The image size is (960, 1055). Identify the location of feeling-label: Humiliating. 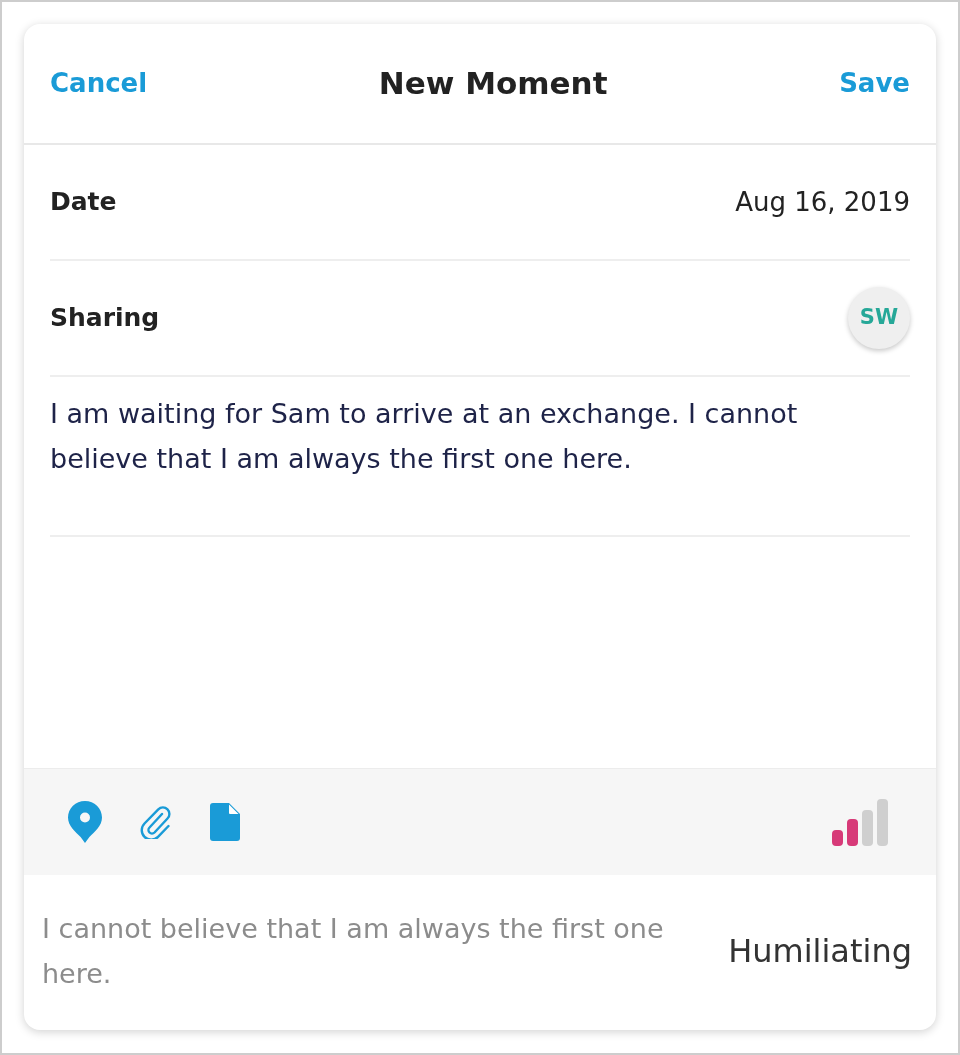
(820, 951).